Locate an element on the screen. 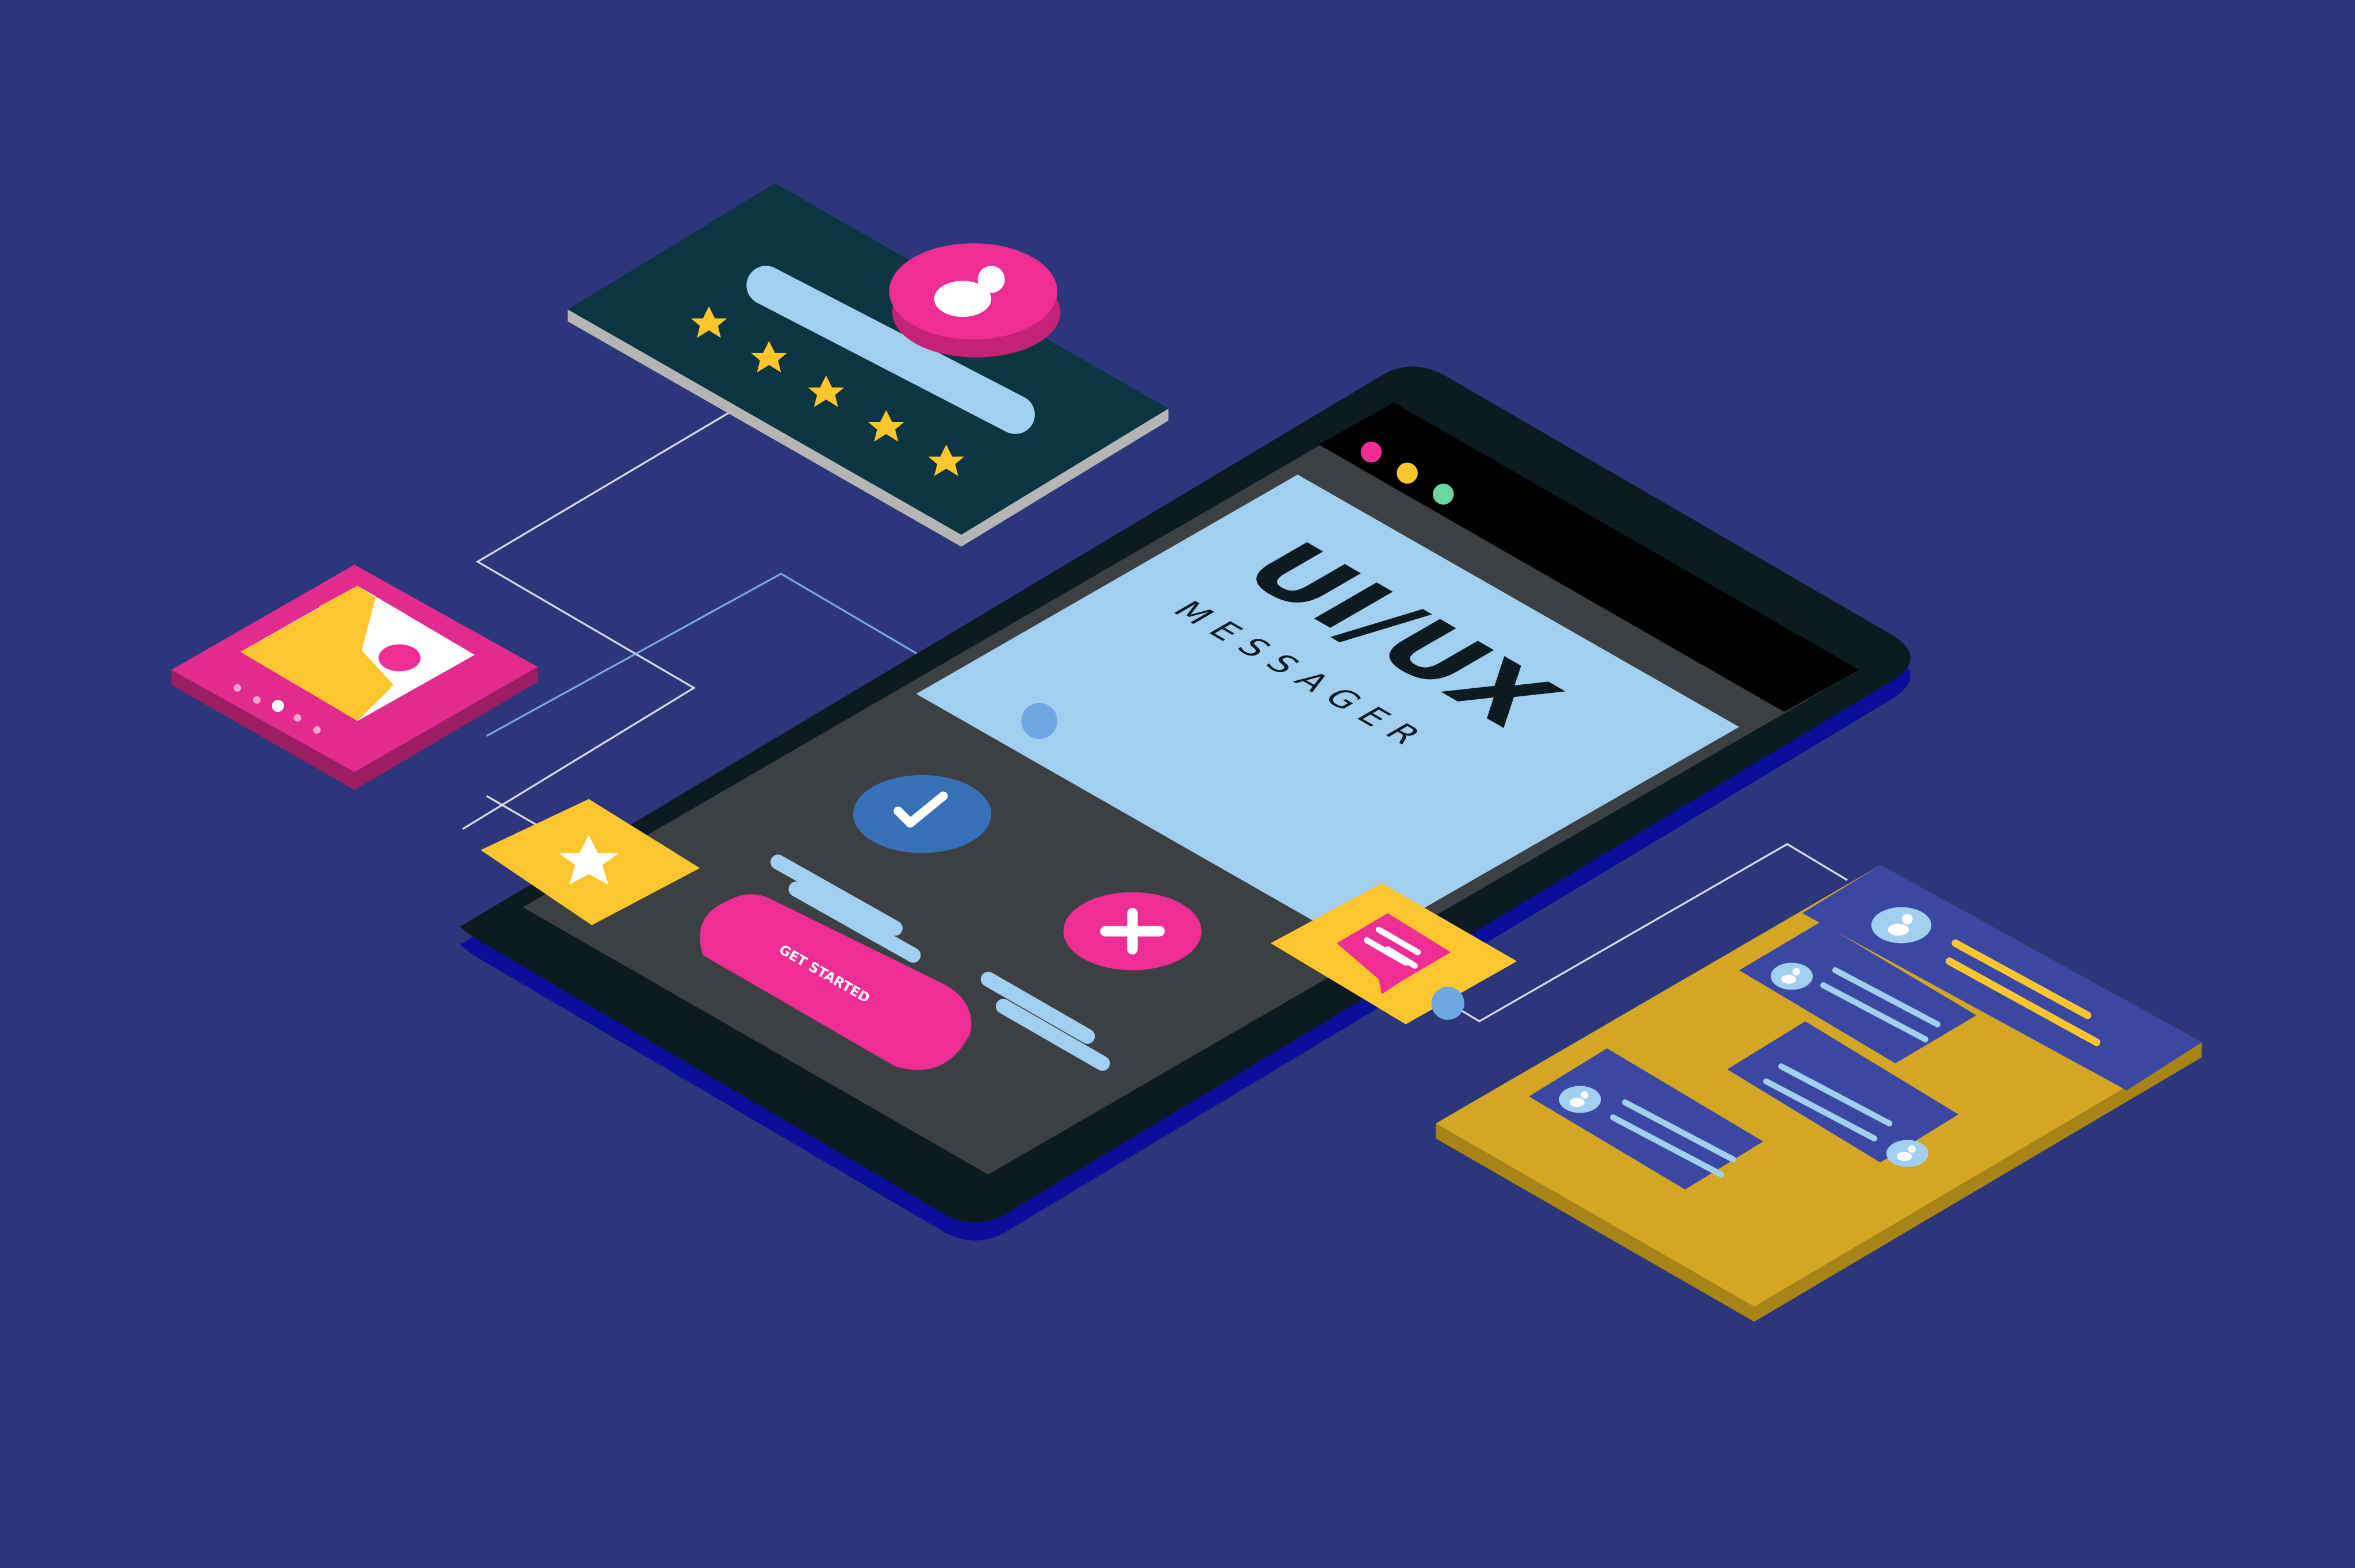 Image resolution: width=2355 pixels, height=1568 pixels. check-button is located at coordinates (922, 814).